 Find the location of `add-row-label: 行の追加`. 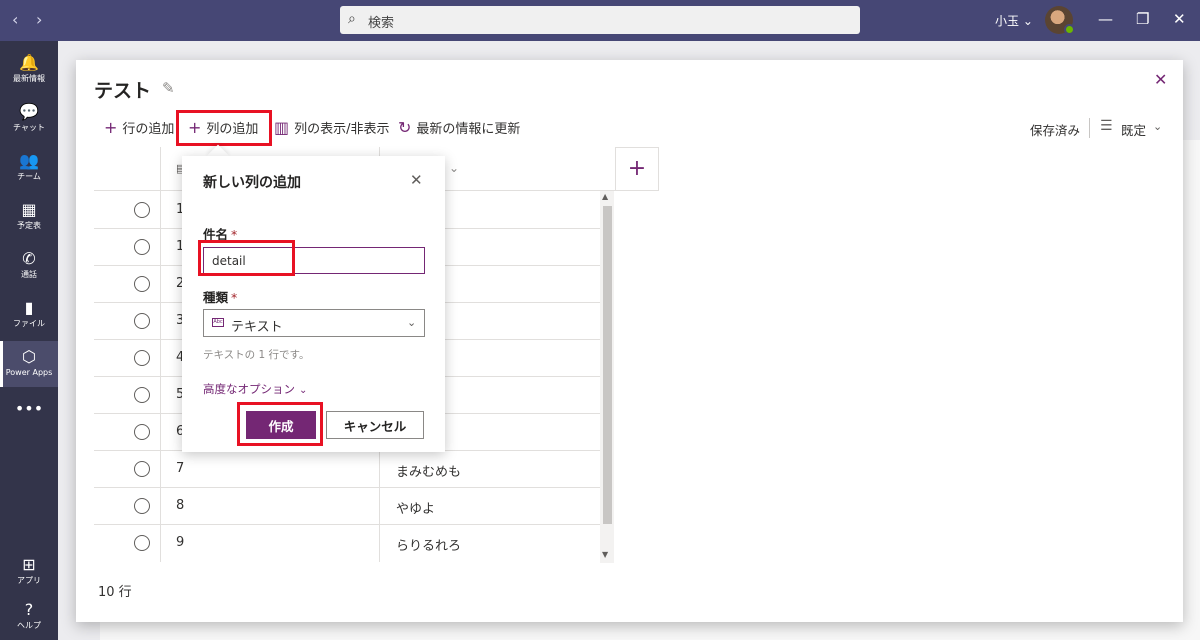

add-row-label: 行の追加 is located at coordinates (148, 129).